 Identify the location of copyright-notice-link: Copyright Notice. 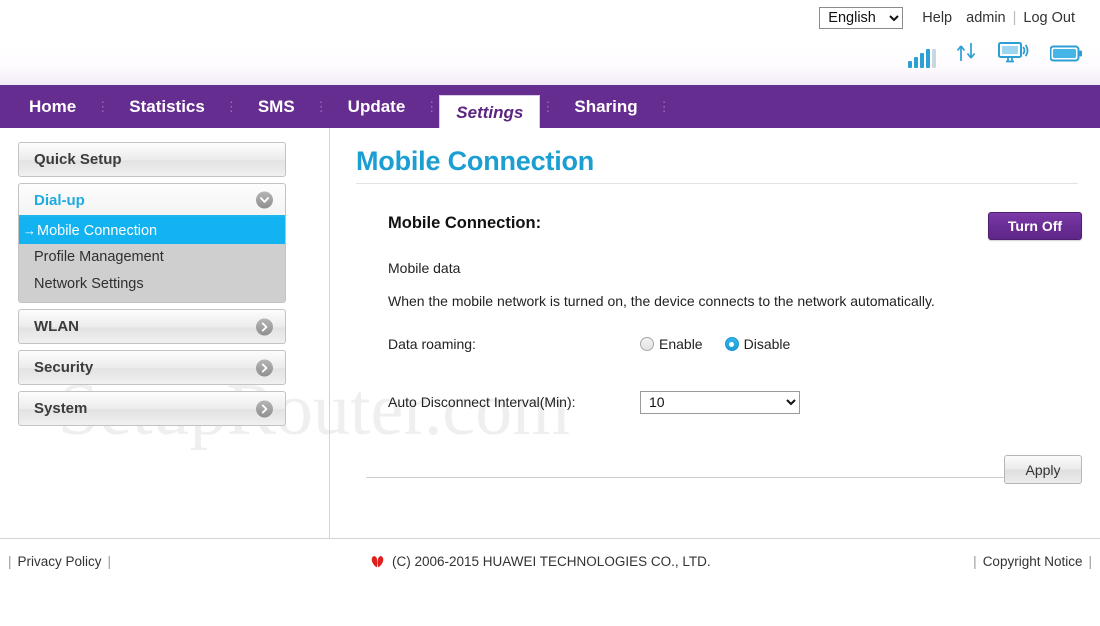
(1033, 561).